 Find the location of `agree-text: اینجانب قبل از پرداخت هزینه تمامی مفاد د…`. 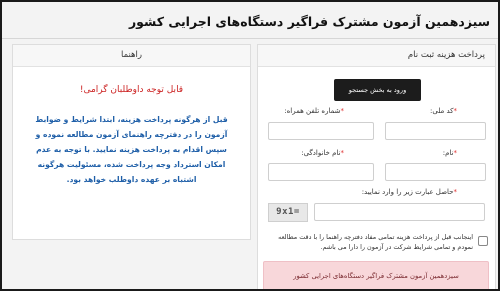

agree-text: اینجانب قبل از پرداخت هزینه تمامی مفاد د… is located at coordinates (375, 242).